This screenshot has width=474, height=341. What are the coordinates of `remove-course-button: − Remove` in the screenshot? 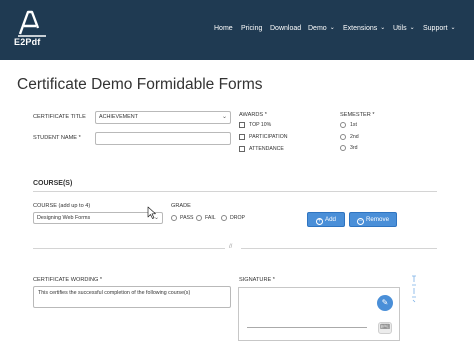 It's located at (373, 219).